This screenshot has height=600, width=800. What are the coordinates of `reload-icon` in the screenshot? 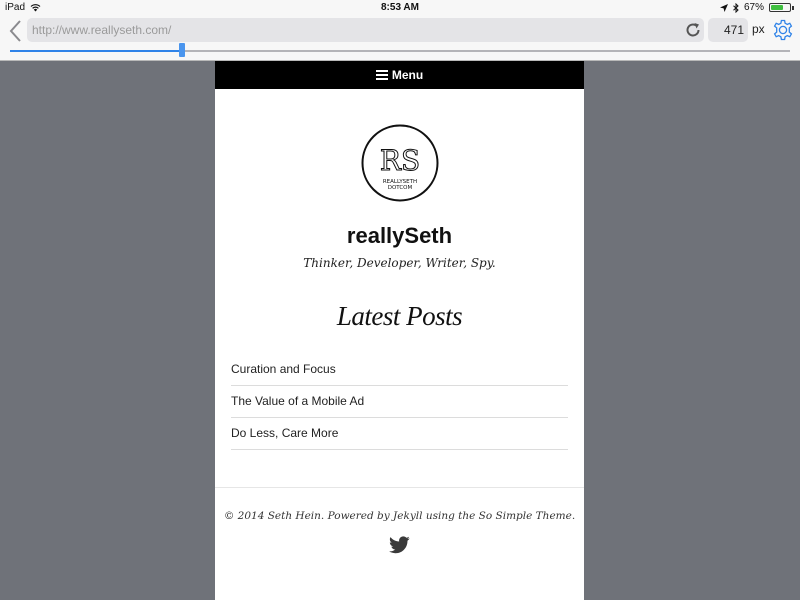 It's located at (693, 30).